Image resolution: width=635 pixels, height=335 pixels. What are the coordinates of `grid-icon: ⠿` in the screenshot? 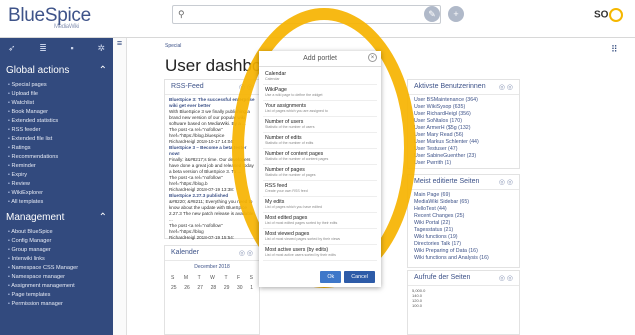 It's located at (614, 49).